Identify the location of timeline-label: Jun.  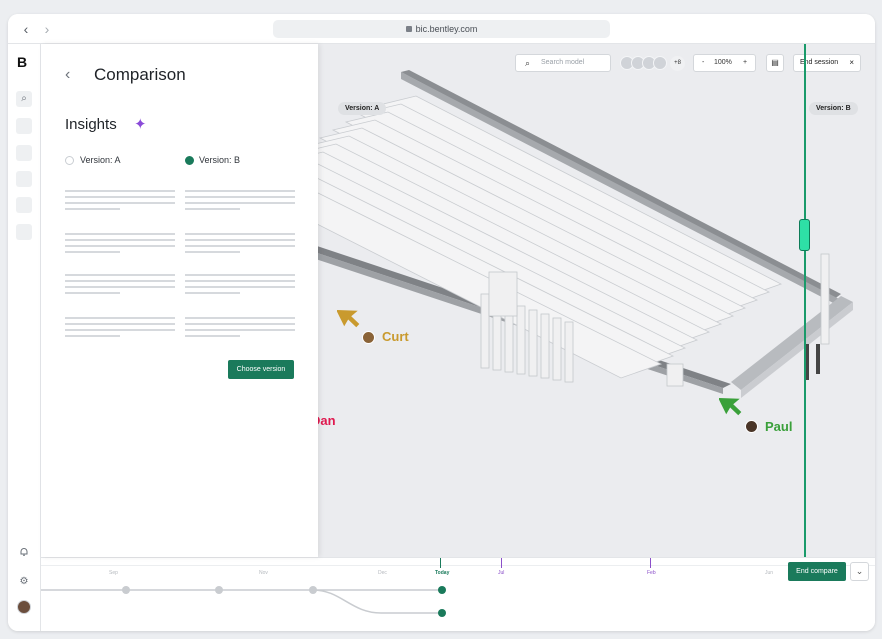
(769, 573).